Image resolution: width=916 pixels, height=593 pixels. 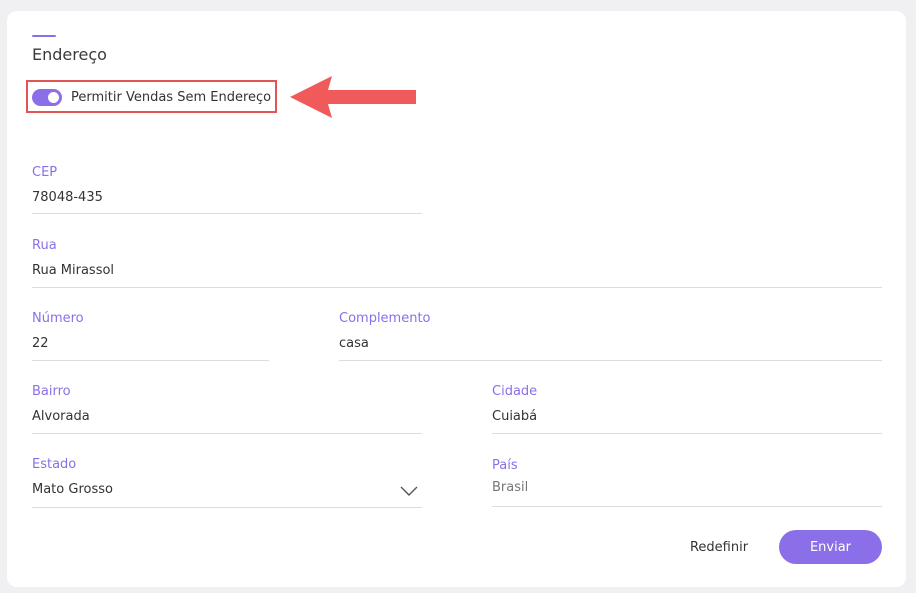 I want to click on neighborhood-field: Bairro Alvorada, so click(x=227, y=409).